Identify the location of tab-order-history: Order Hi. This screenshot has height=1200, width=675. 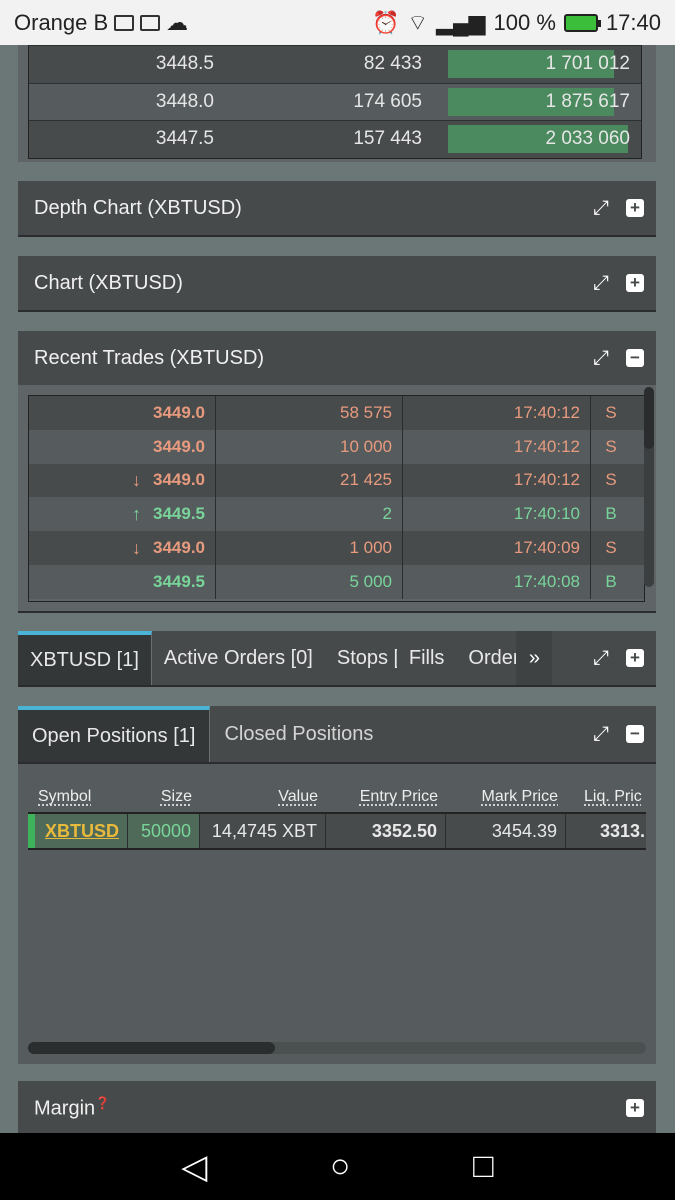
(486, 658).